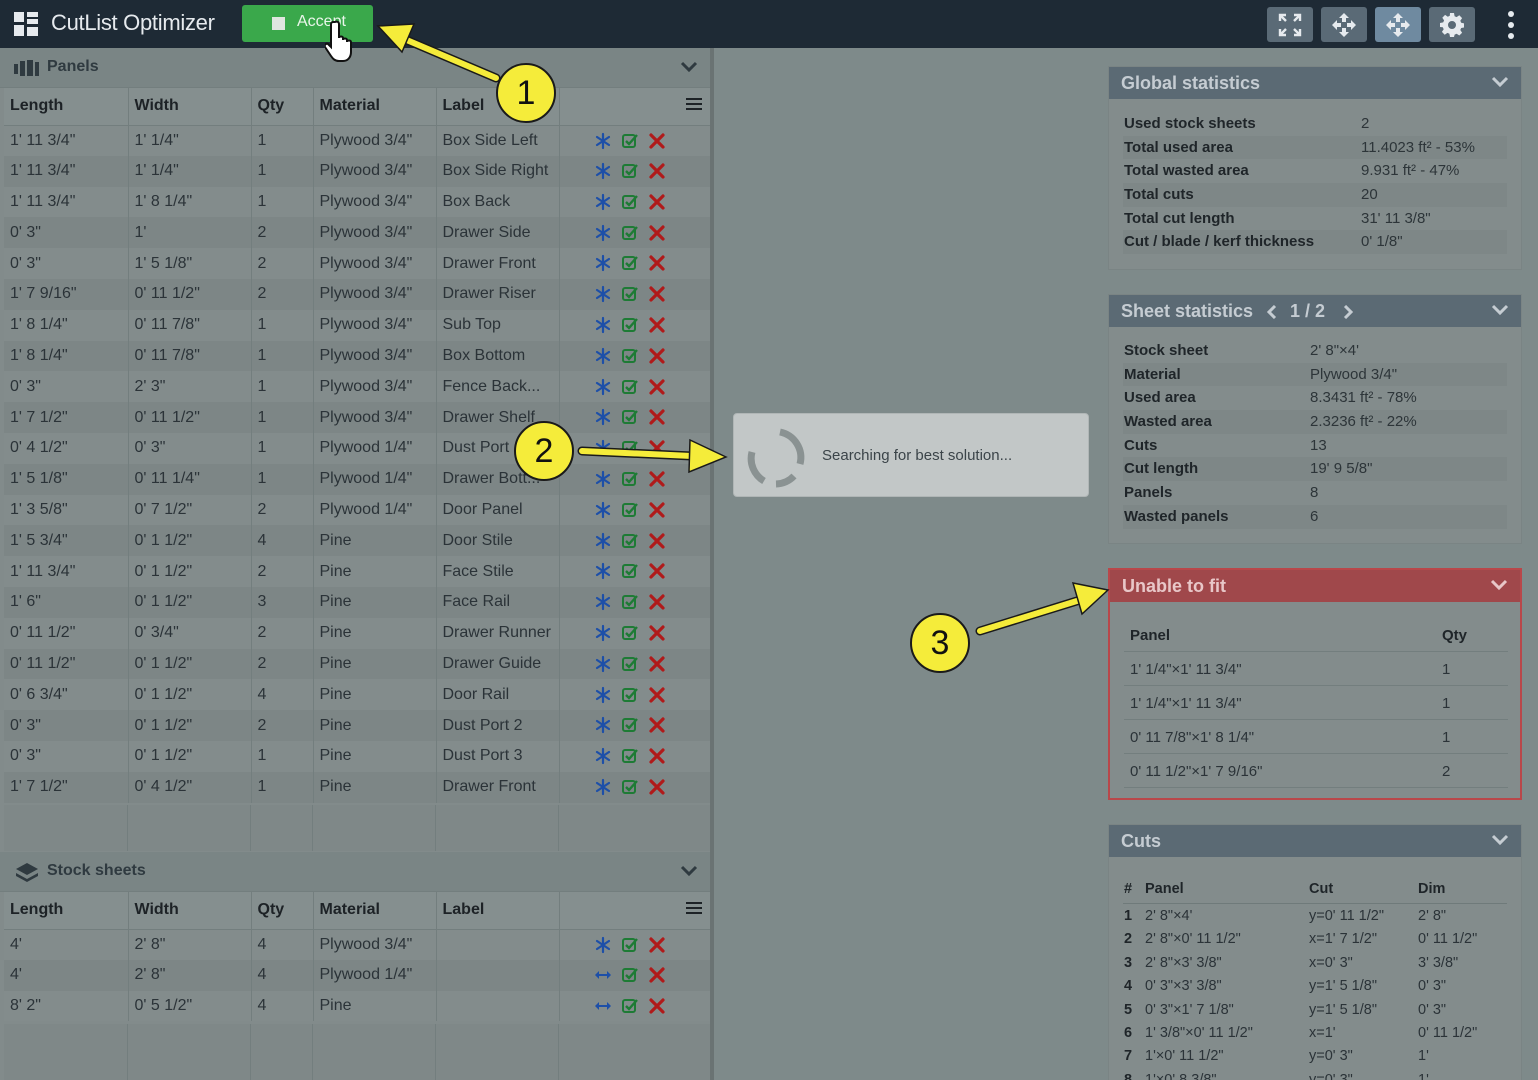 Image resolution: width=1538 pixels, height=1080 pixels. I want to click on callout-2: 2, so click(544, 451).